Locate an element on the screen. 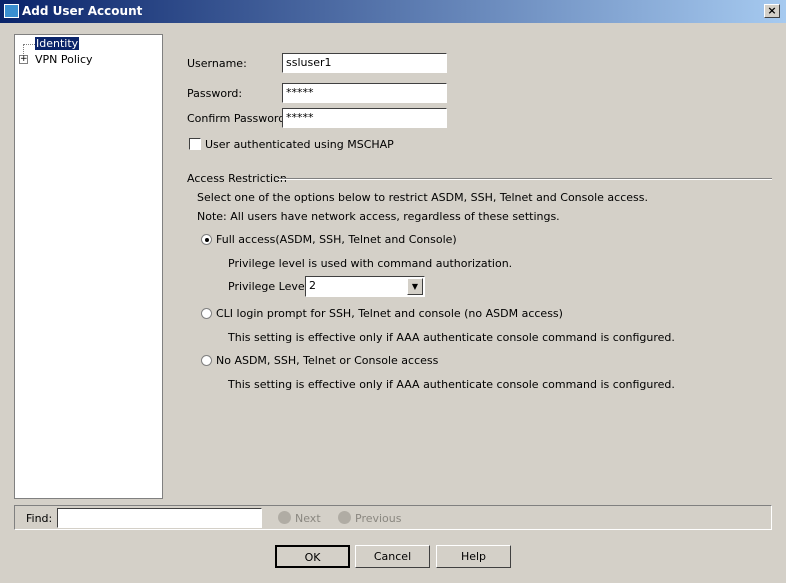 The width and height of the screenshot is (786, 583). tree-item-identity: Identity is located at coordinates (57, 43).